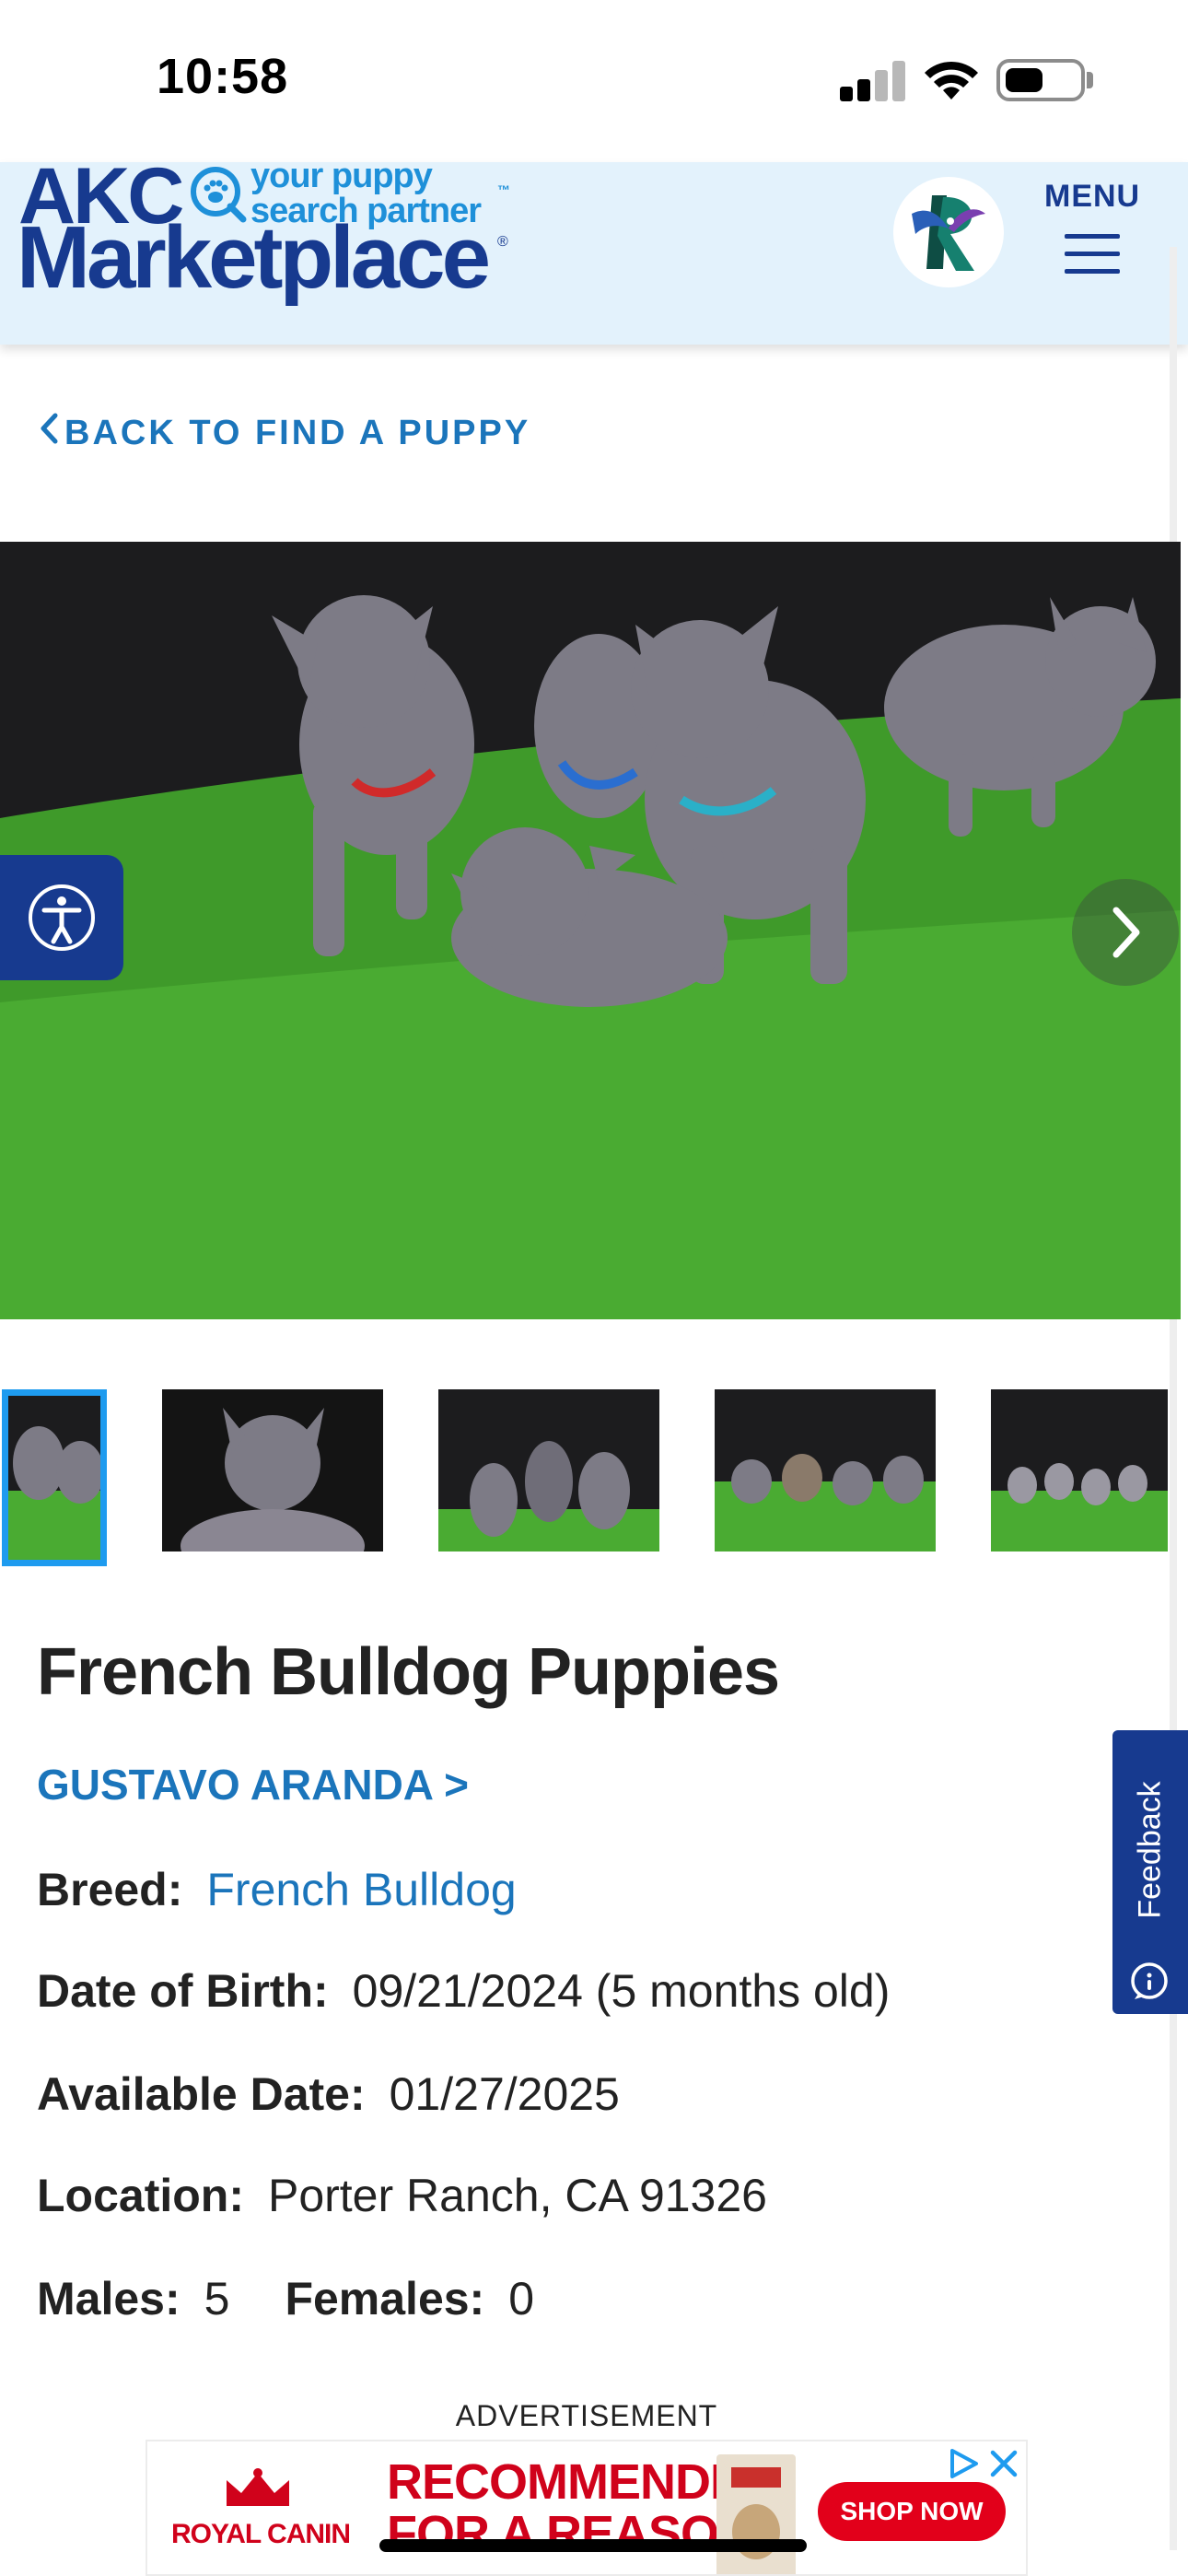 This screenshot has height=2576, width=1188. I want to click on breed-link: French Bulldog, so click(361, 1890).